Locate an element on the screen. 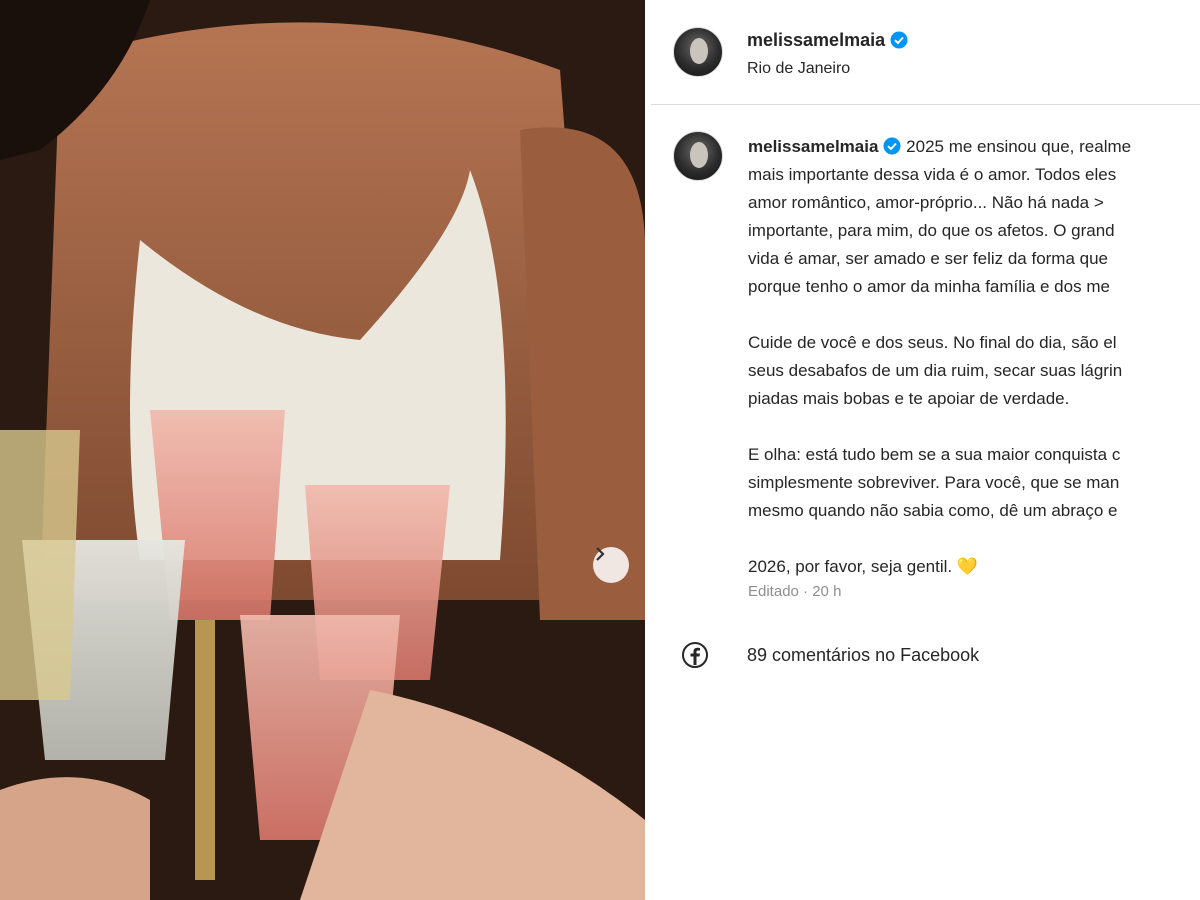 The width and height of the screenshot is (1200, 900). edited-label: Editado is located at coordinates (773, 591).